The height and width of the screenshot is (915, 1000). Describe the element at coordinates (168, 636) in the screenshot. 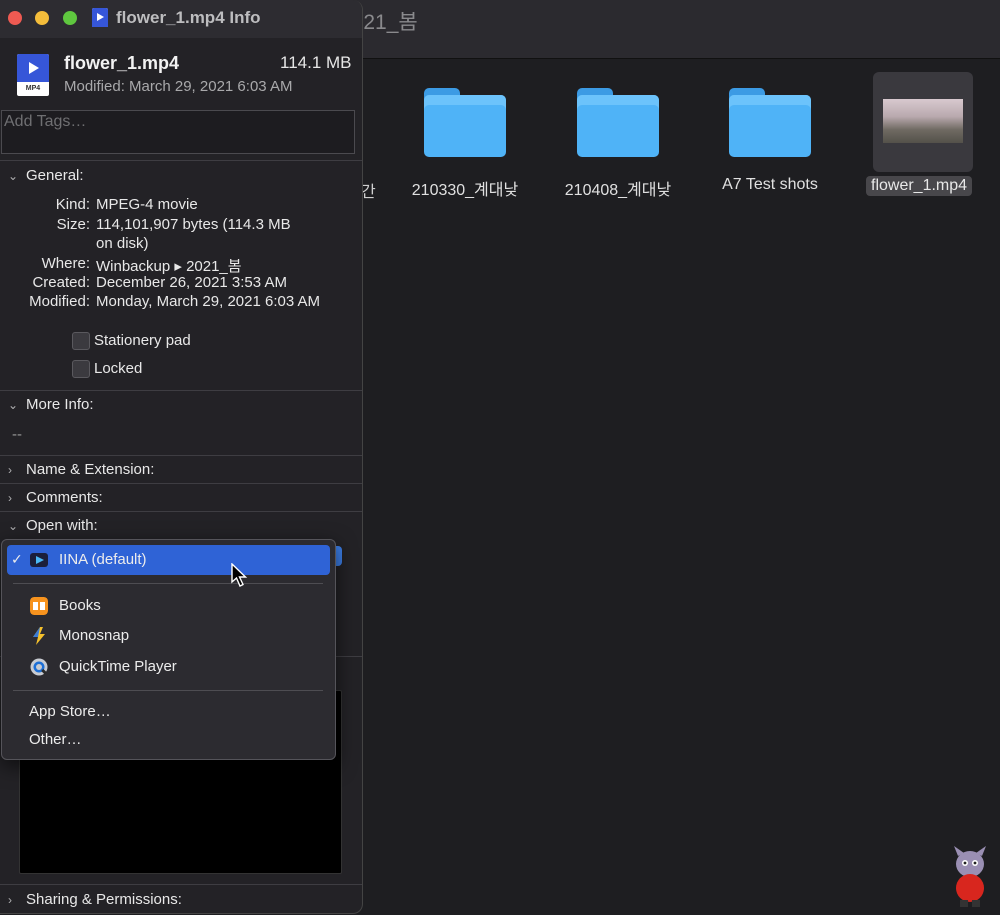

I see `menu-item-monosnap: Monosnap` at that location.